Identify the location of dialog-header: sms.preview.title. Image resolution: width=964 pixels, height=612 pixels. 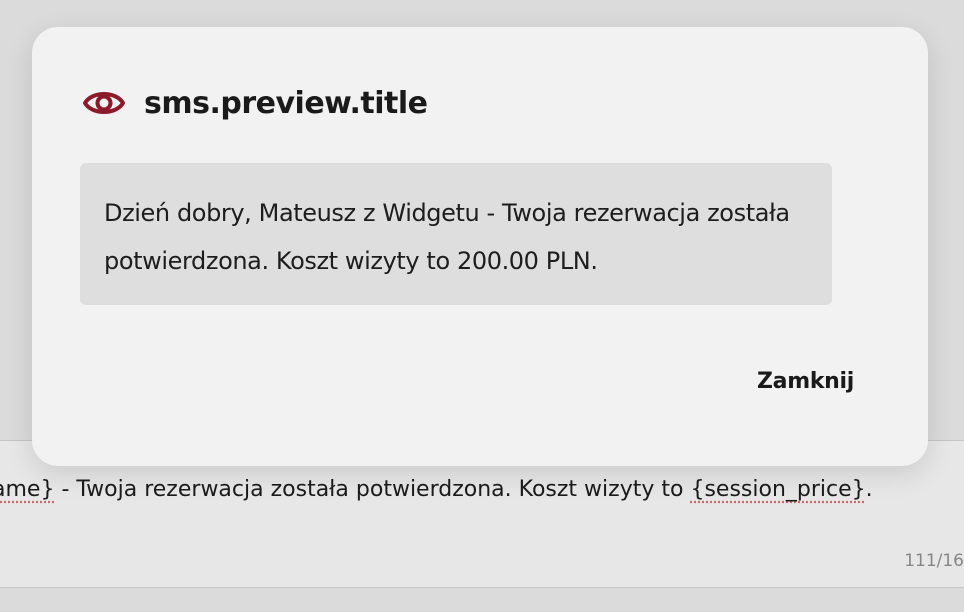
(255, 103).